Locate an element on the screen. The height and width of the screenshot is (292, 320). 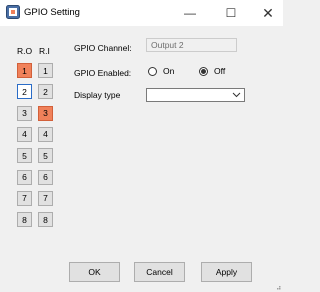
ro-pin-6: 6 is located at coordinates (24, 177).